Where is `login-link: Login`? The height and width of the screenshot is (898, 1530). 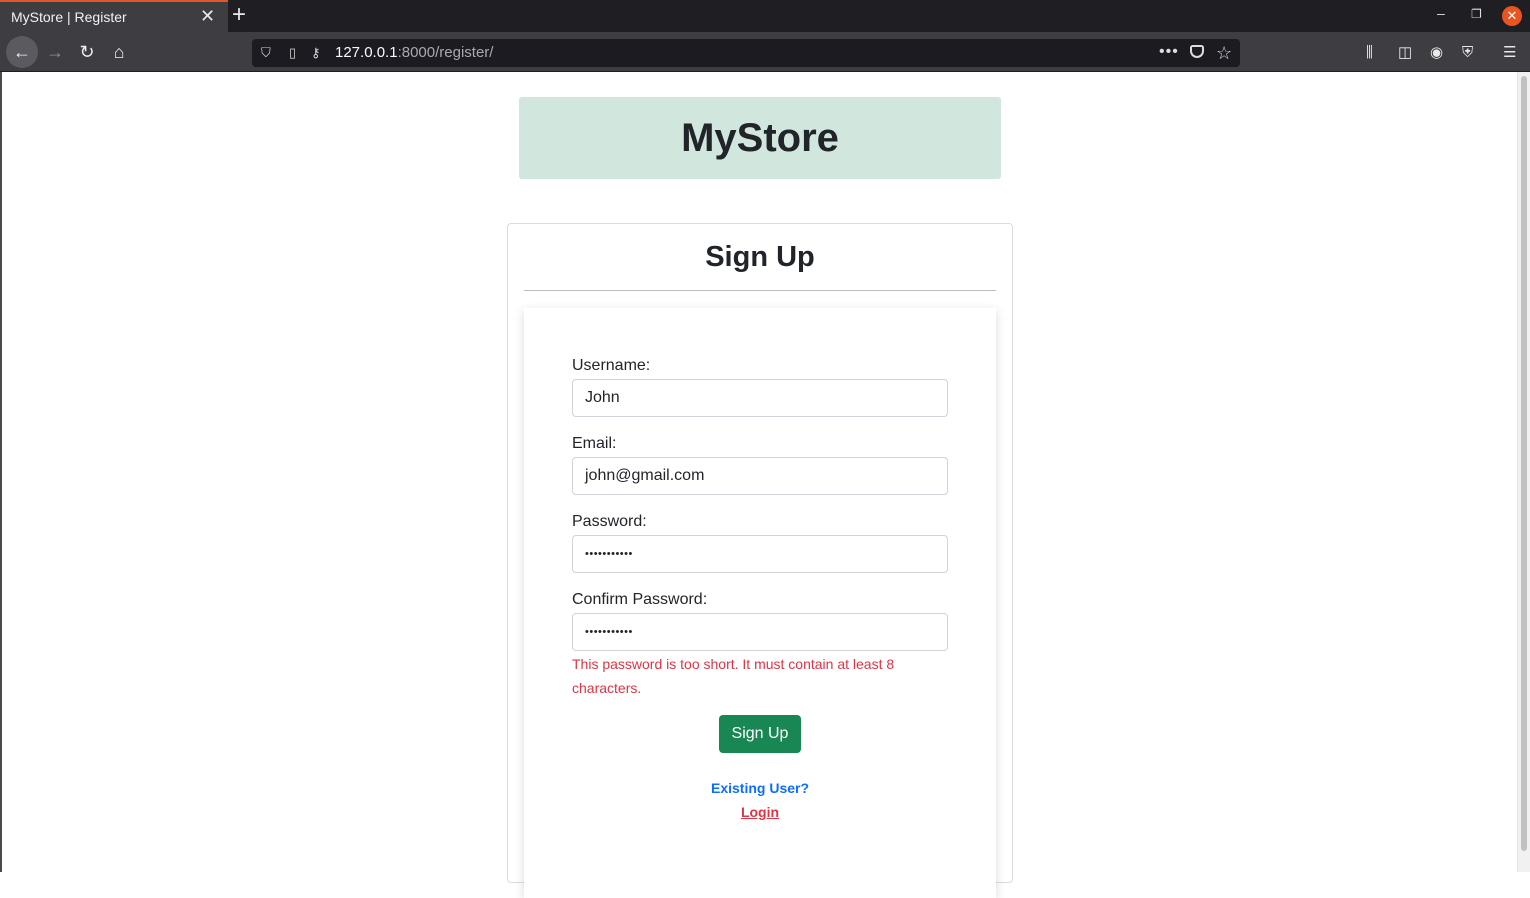 login-link: Login is located at coordinates (760, 812).